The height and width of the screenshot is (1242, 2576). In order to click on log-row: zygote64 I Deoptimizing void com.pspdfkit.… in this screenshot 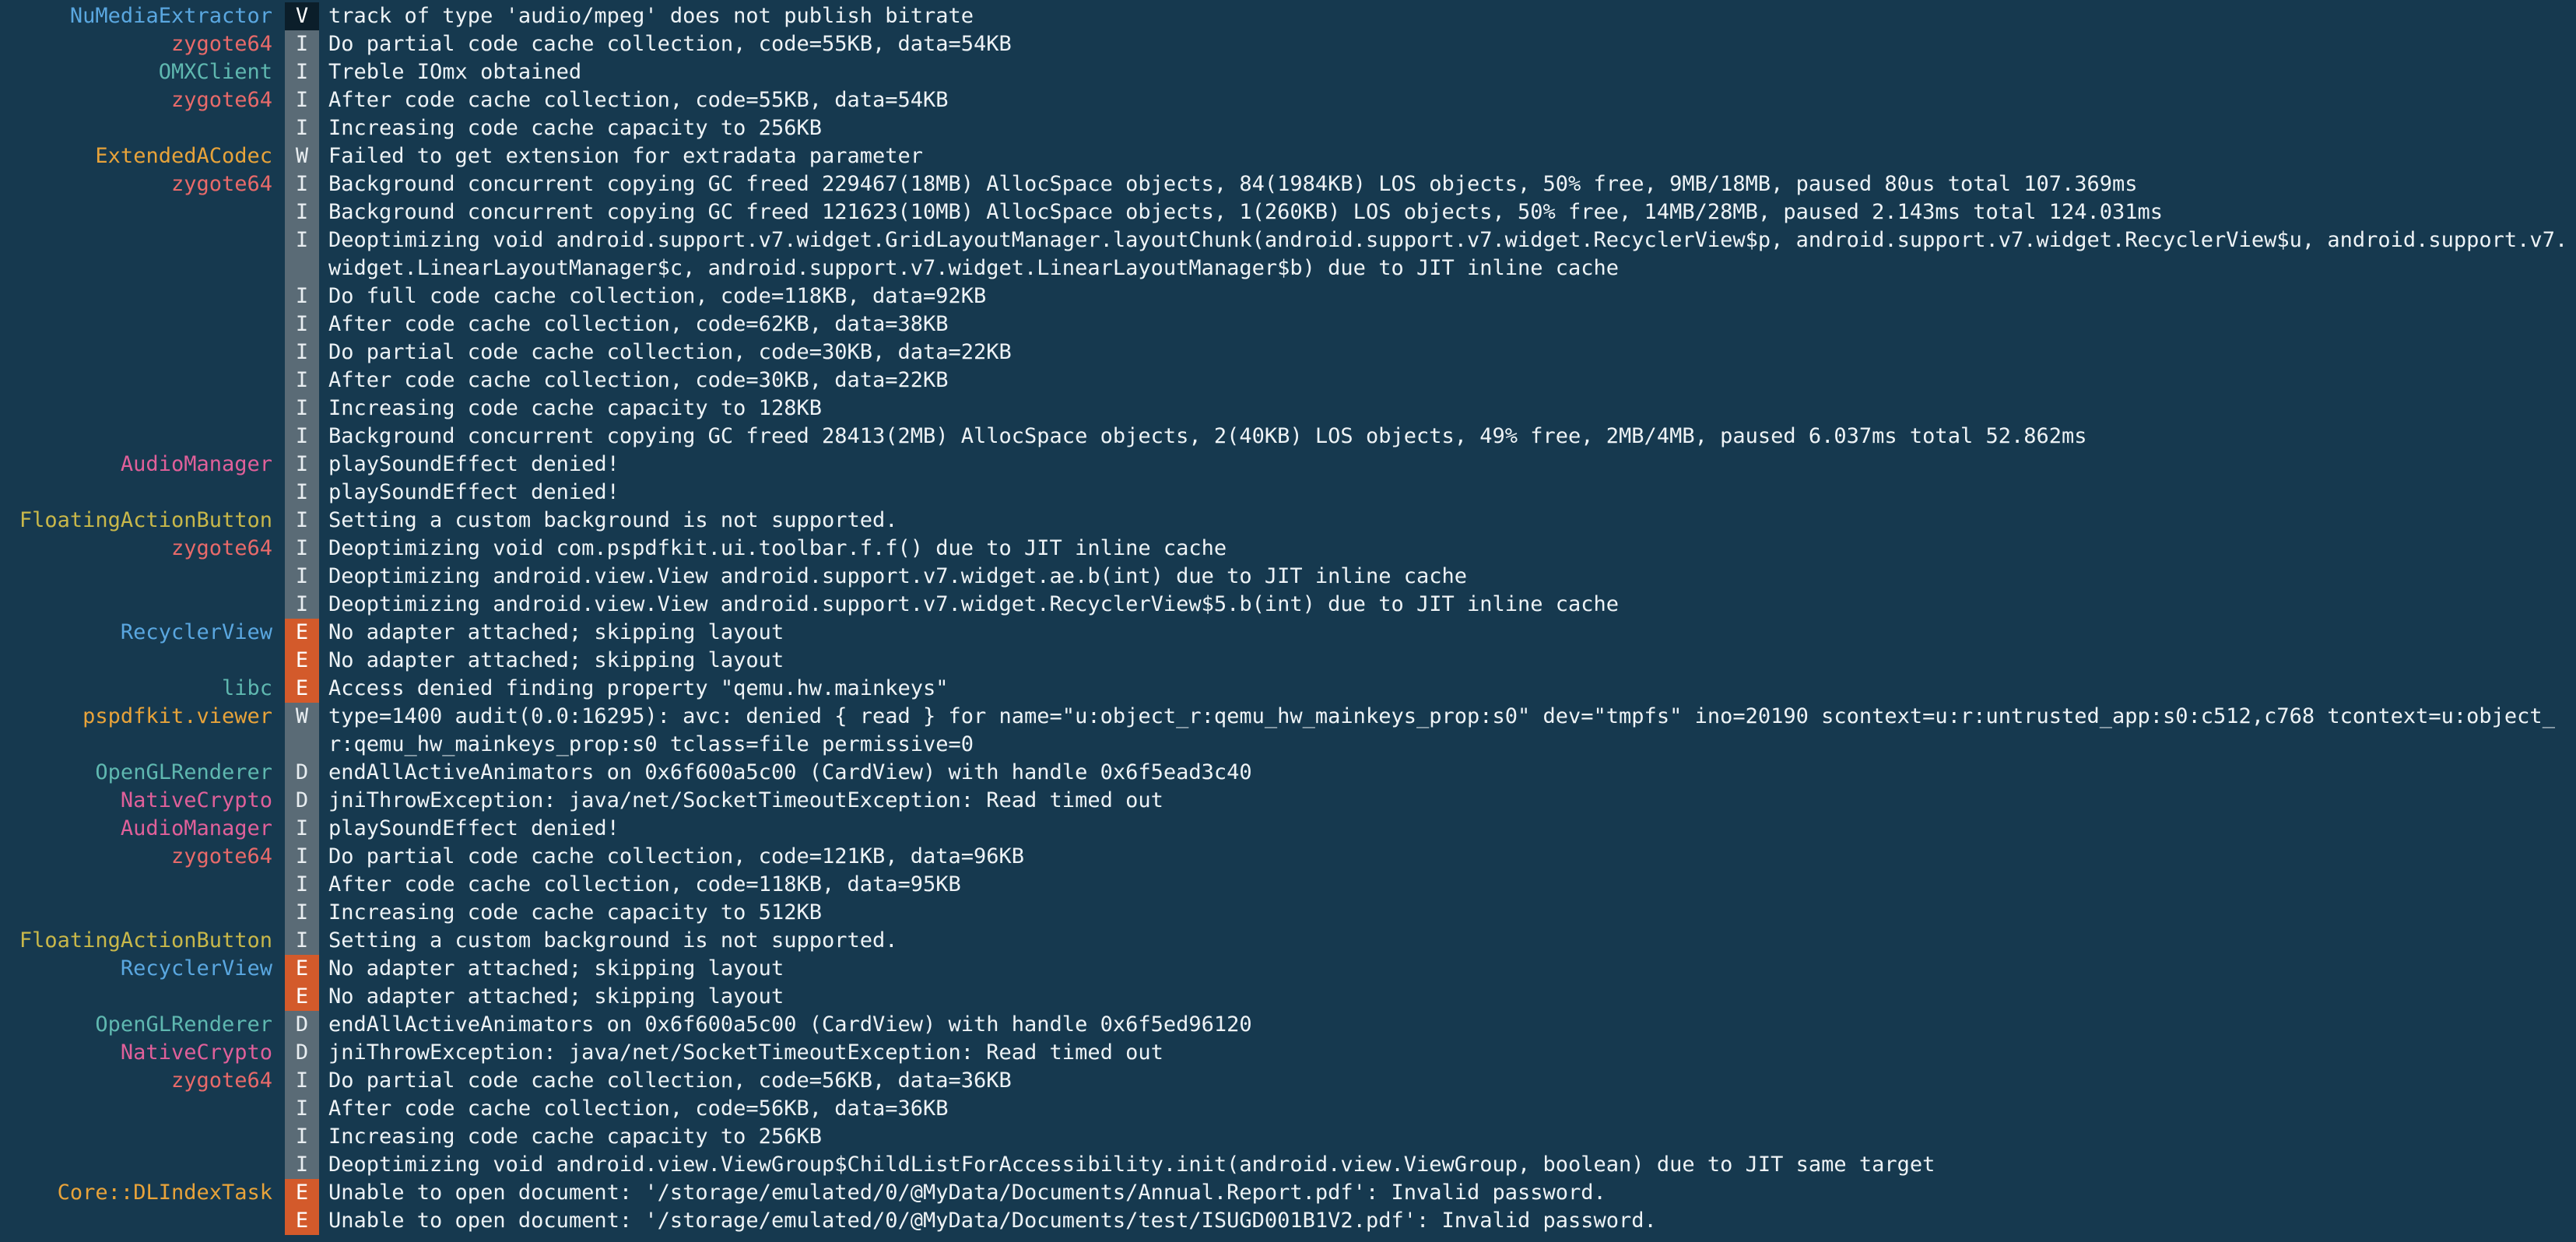, I will do `click(1288, 549)`.